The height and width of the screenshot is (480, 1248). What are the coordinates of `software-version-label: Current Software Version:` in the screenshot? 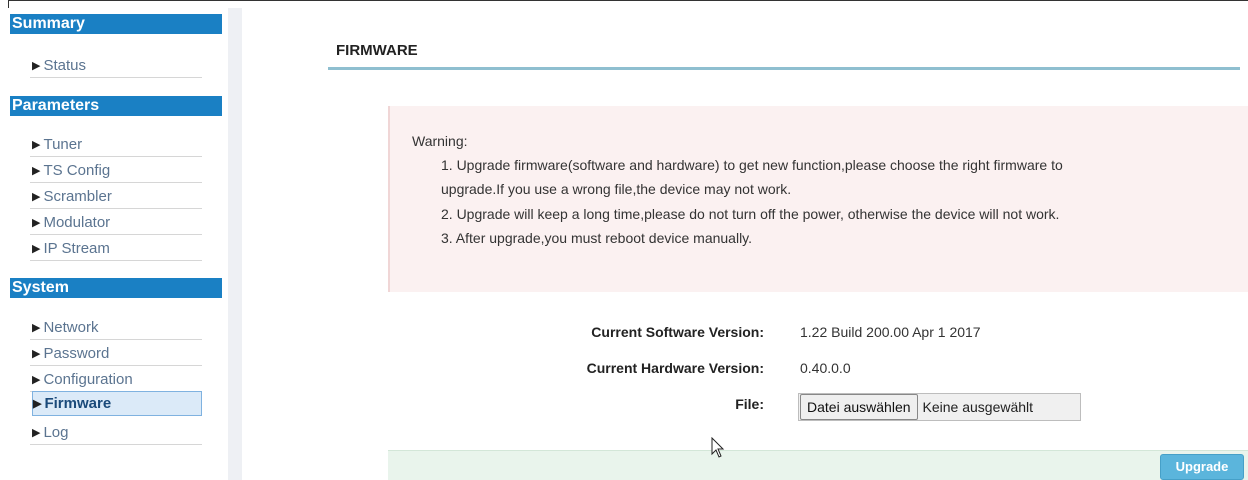 It's located at (677, 332).